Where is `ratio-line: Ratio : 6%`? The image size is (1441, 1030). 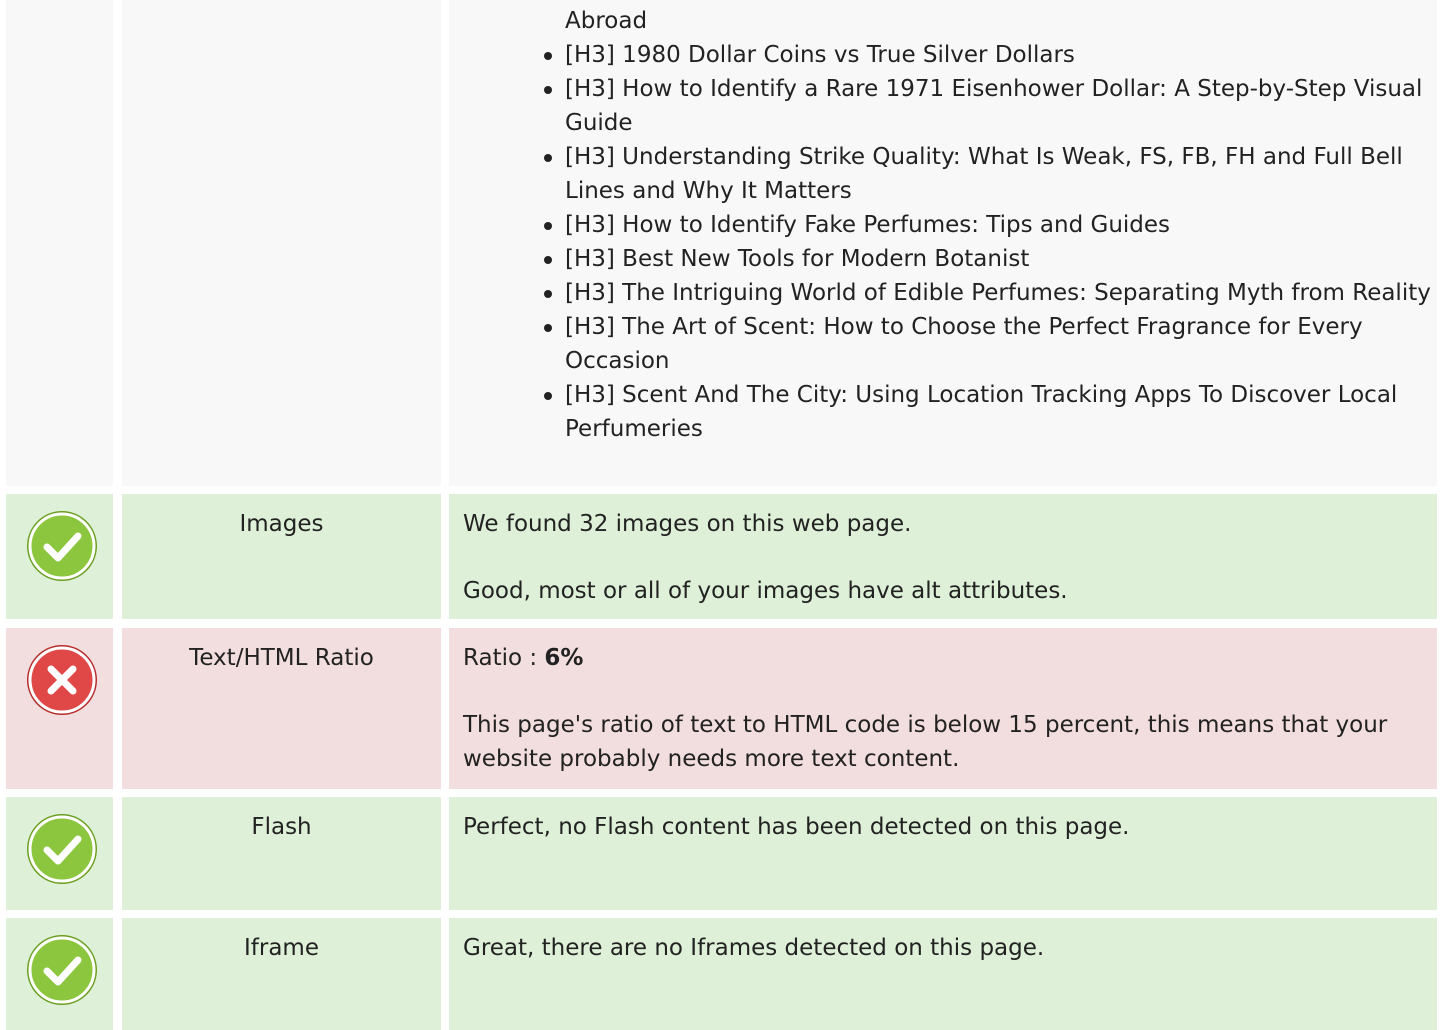 ratio-line: Ratio : 6% is located at coordinates (950, 658).